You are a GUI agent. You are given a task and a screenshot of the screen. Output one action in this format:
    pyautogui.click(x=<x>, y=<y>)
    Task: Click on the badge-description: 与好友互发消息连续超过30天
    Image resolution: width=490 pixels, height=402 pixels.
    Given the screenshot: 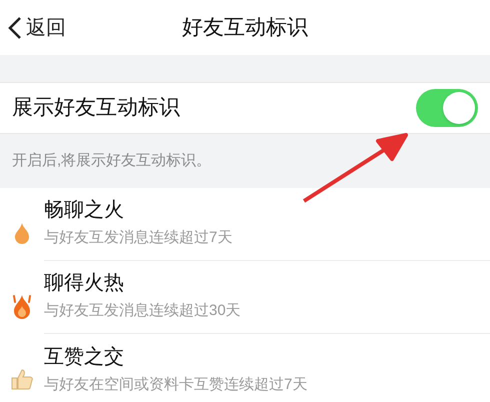 What is the action you would take?
    pyautogui.click(x=143, y=311)
    